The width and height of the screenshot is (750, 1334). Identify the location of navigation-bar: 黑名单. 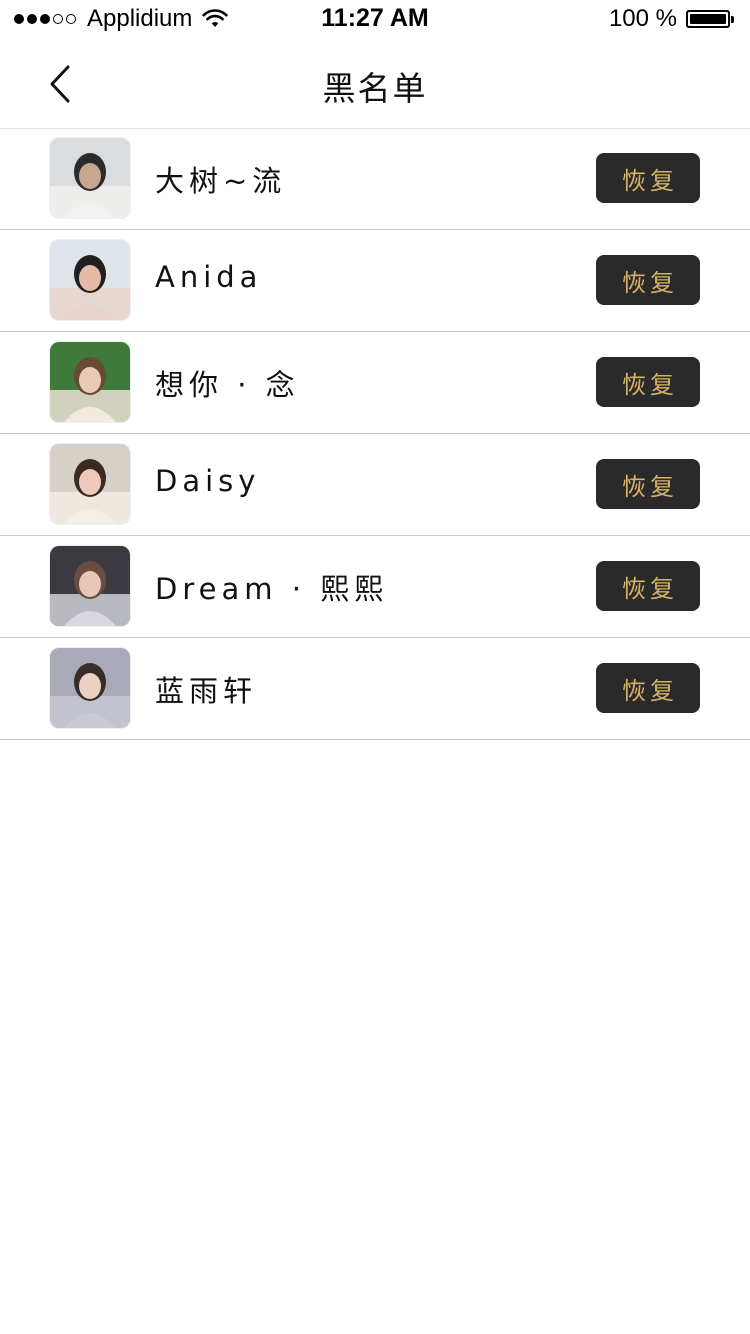
(375, 84).